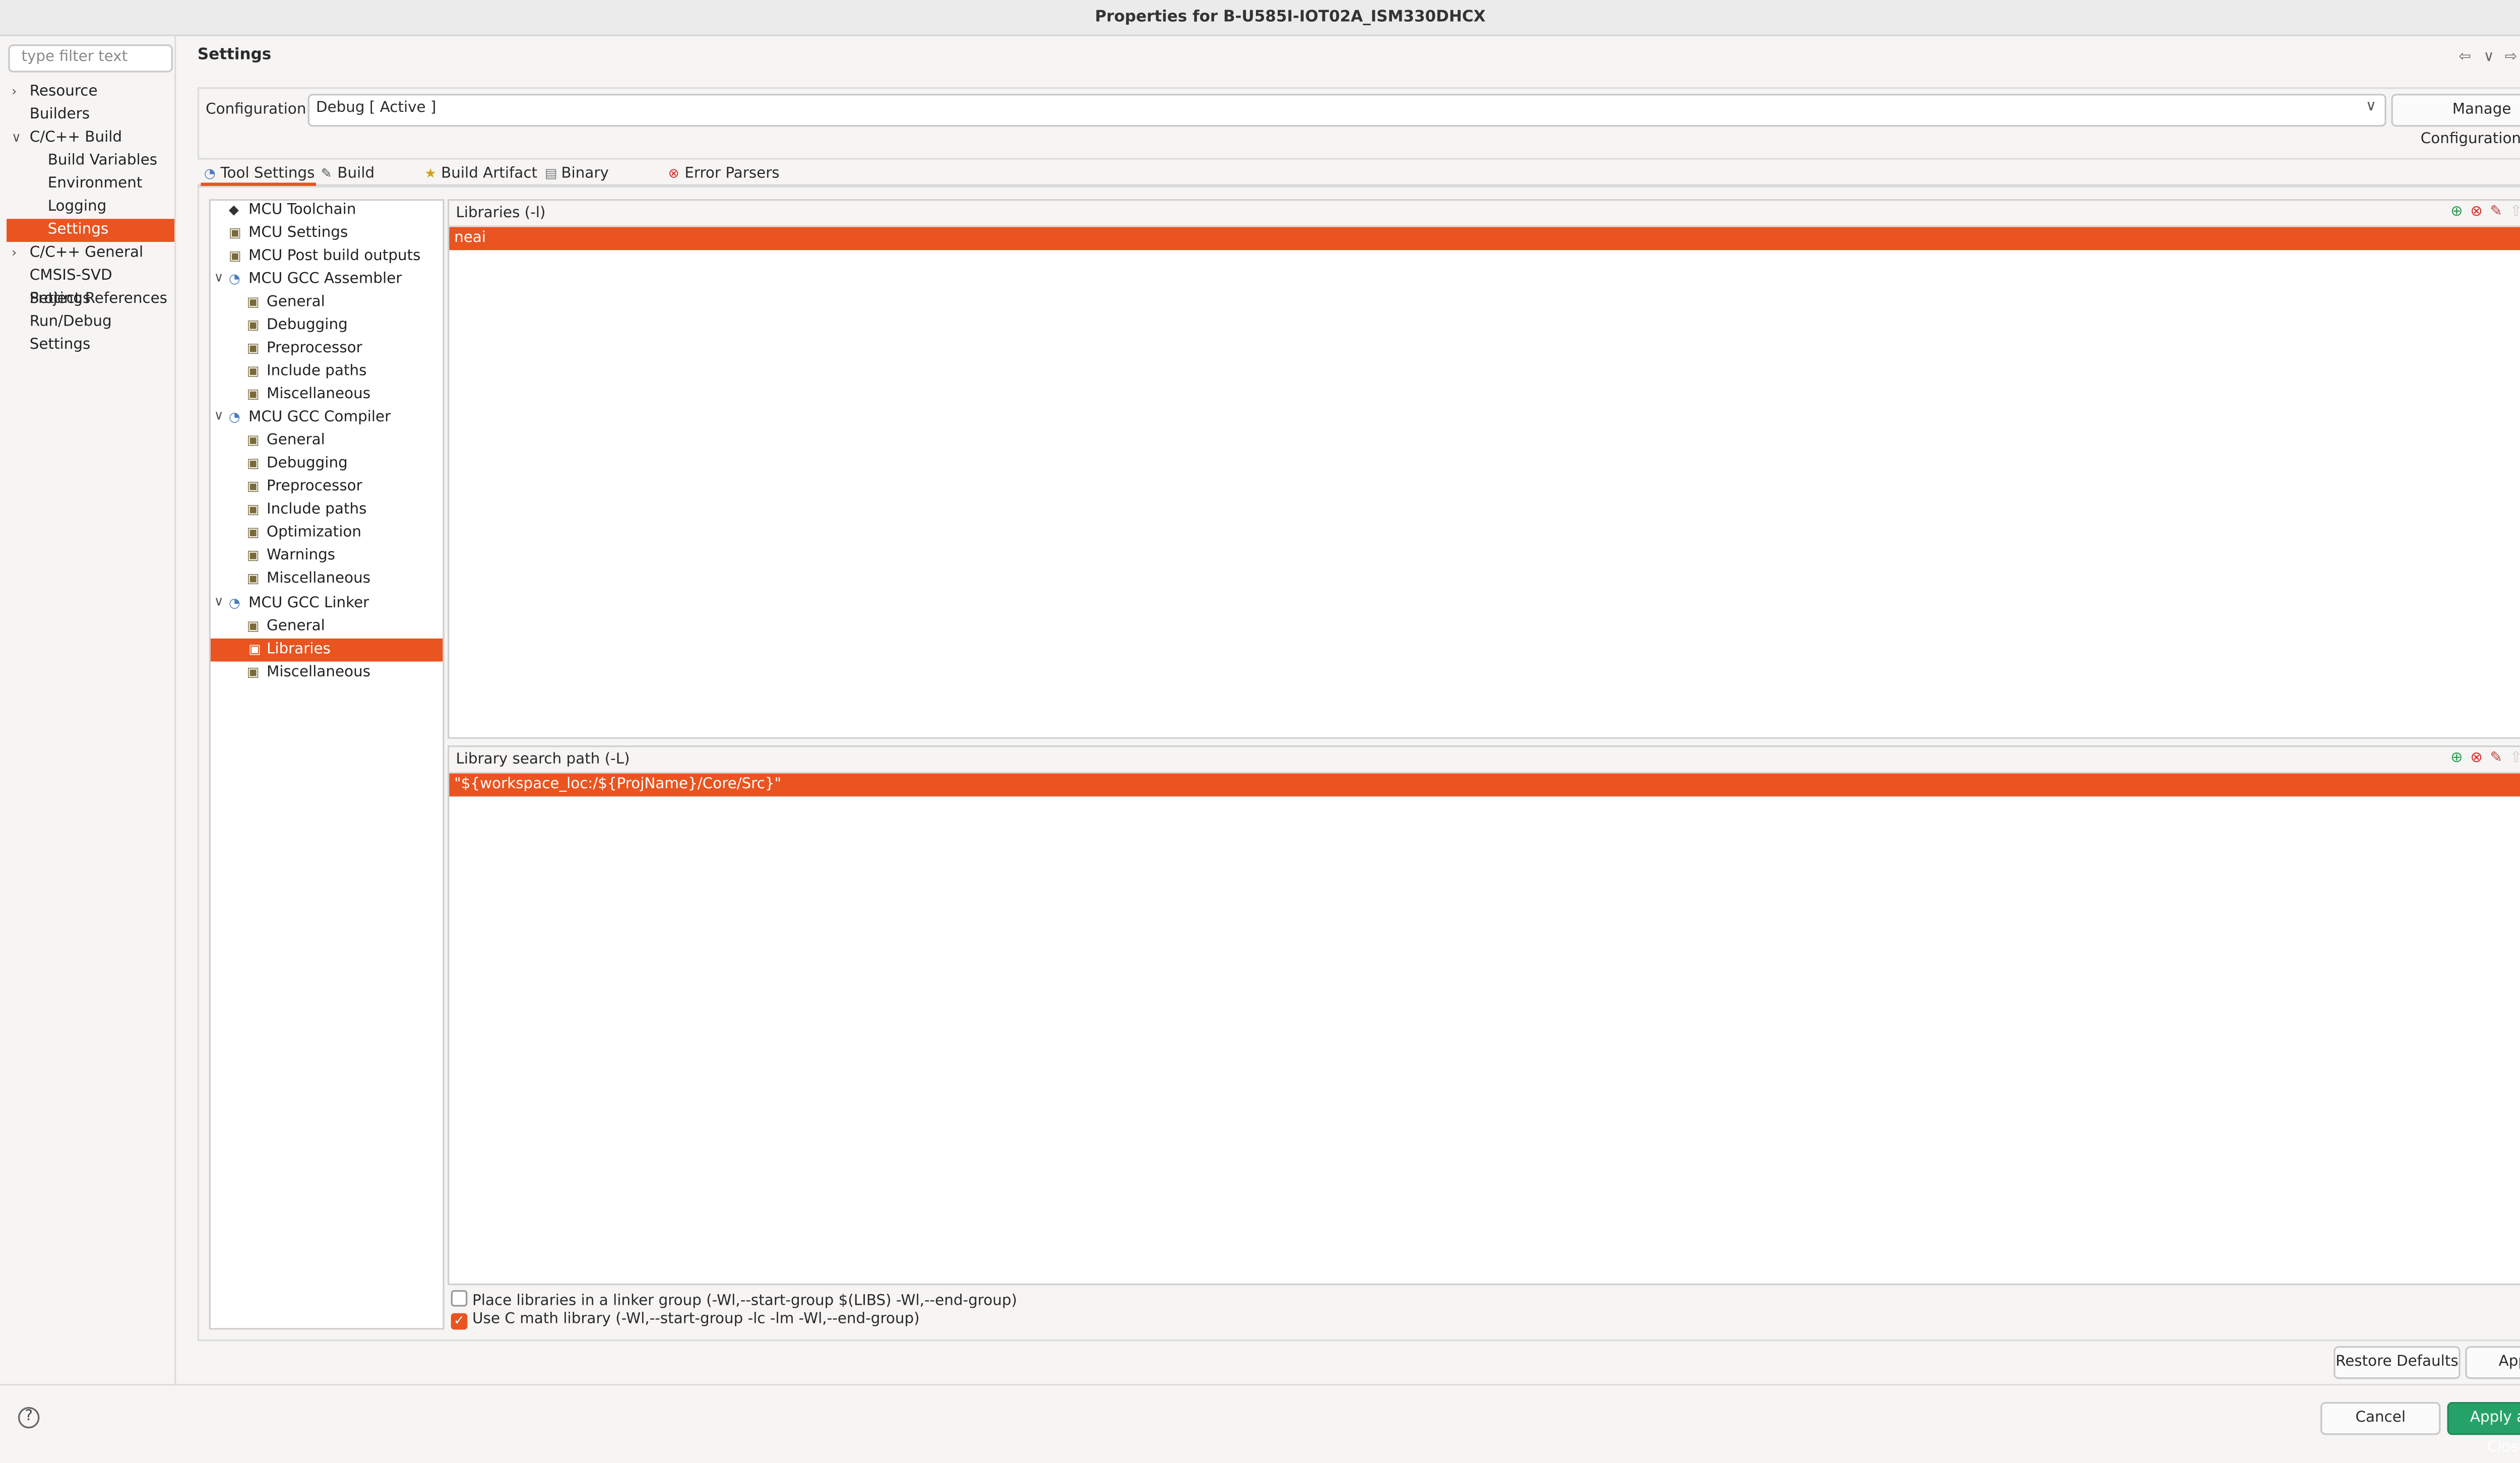  What do you see at coordinates (91, 92) in the screenshot?
I see `nav-item-resource: › Resource` at bounding box center [91, 92].